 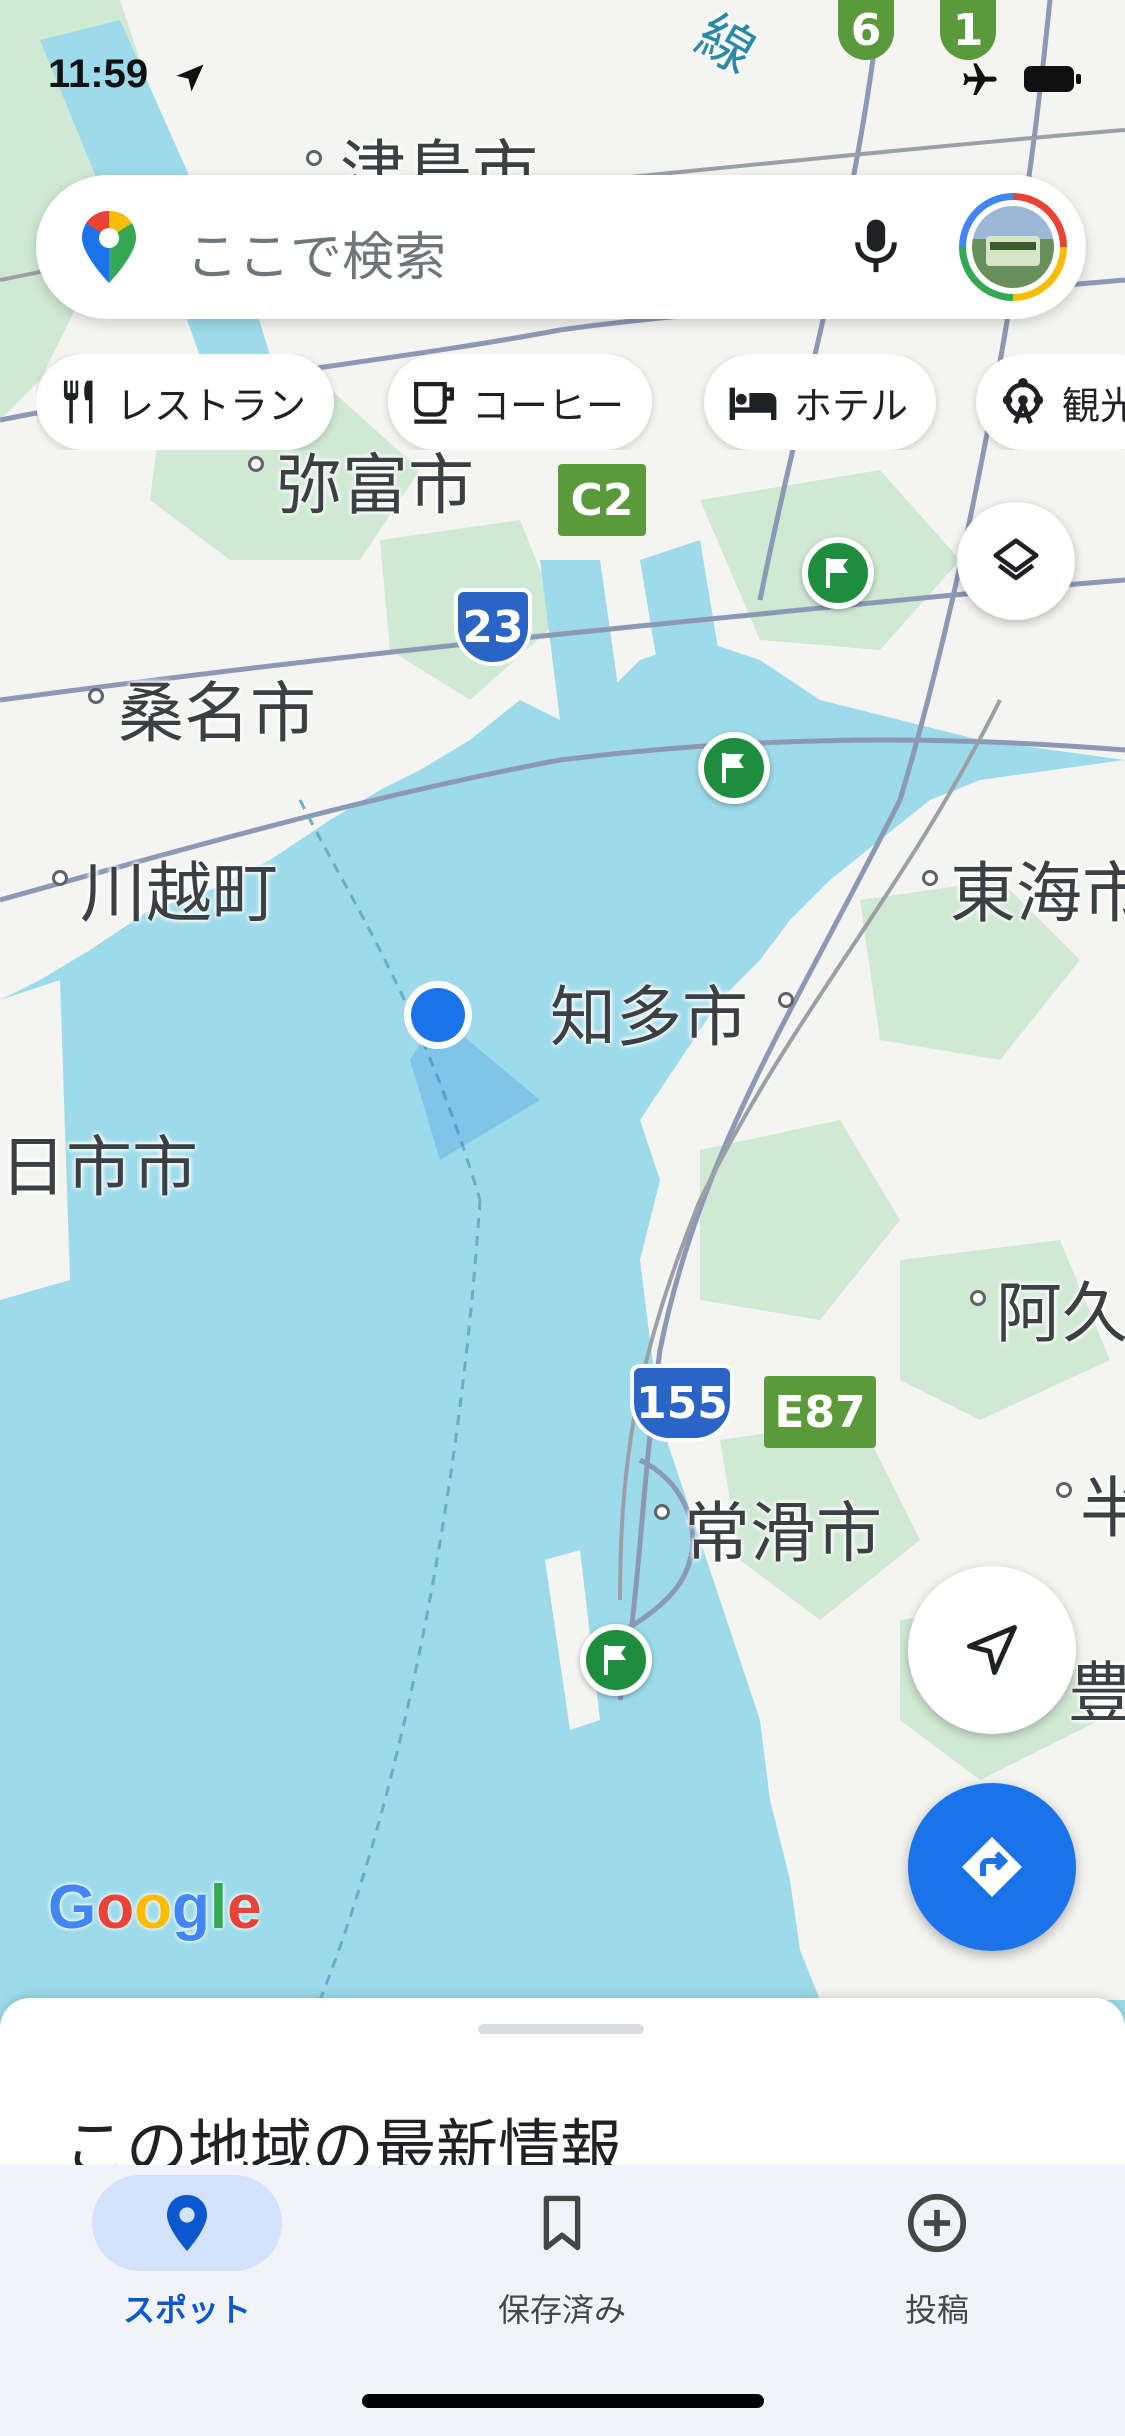 I want to click on label-tokai: 東海市, so click(x=1037, y=888).